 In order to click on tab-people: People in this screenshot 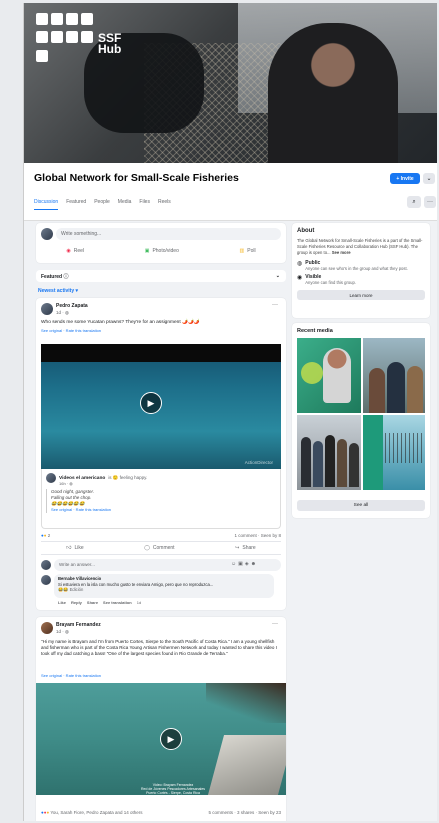, I will do `click(102, 204)`.